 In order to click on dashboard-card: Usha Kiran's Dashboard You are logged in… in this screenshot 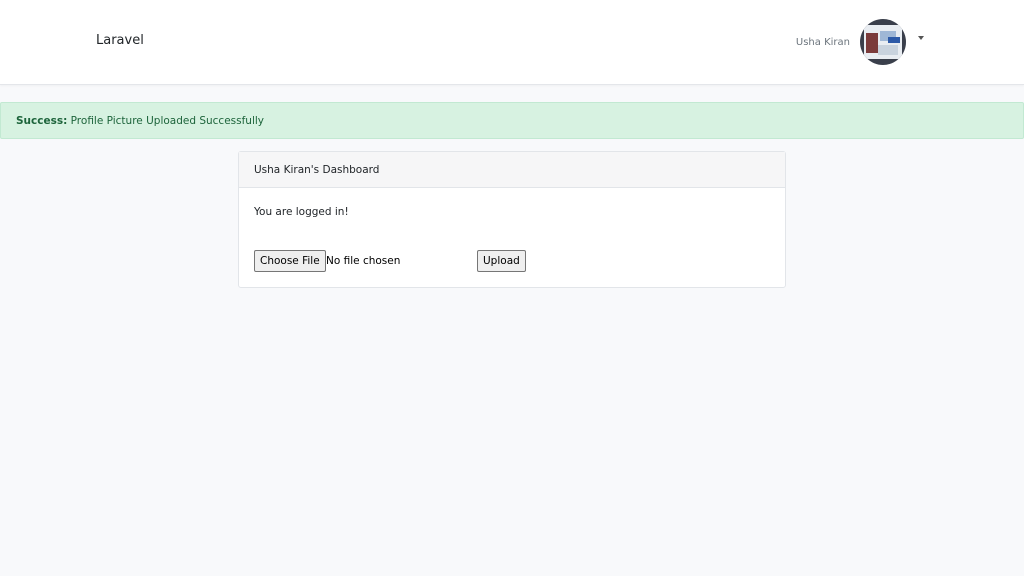, I will do `click(512, 219)`.